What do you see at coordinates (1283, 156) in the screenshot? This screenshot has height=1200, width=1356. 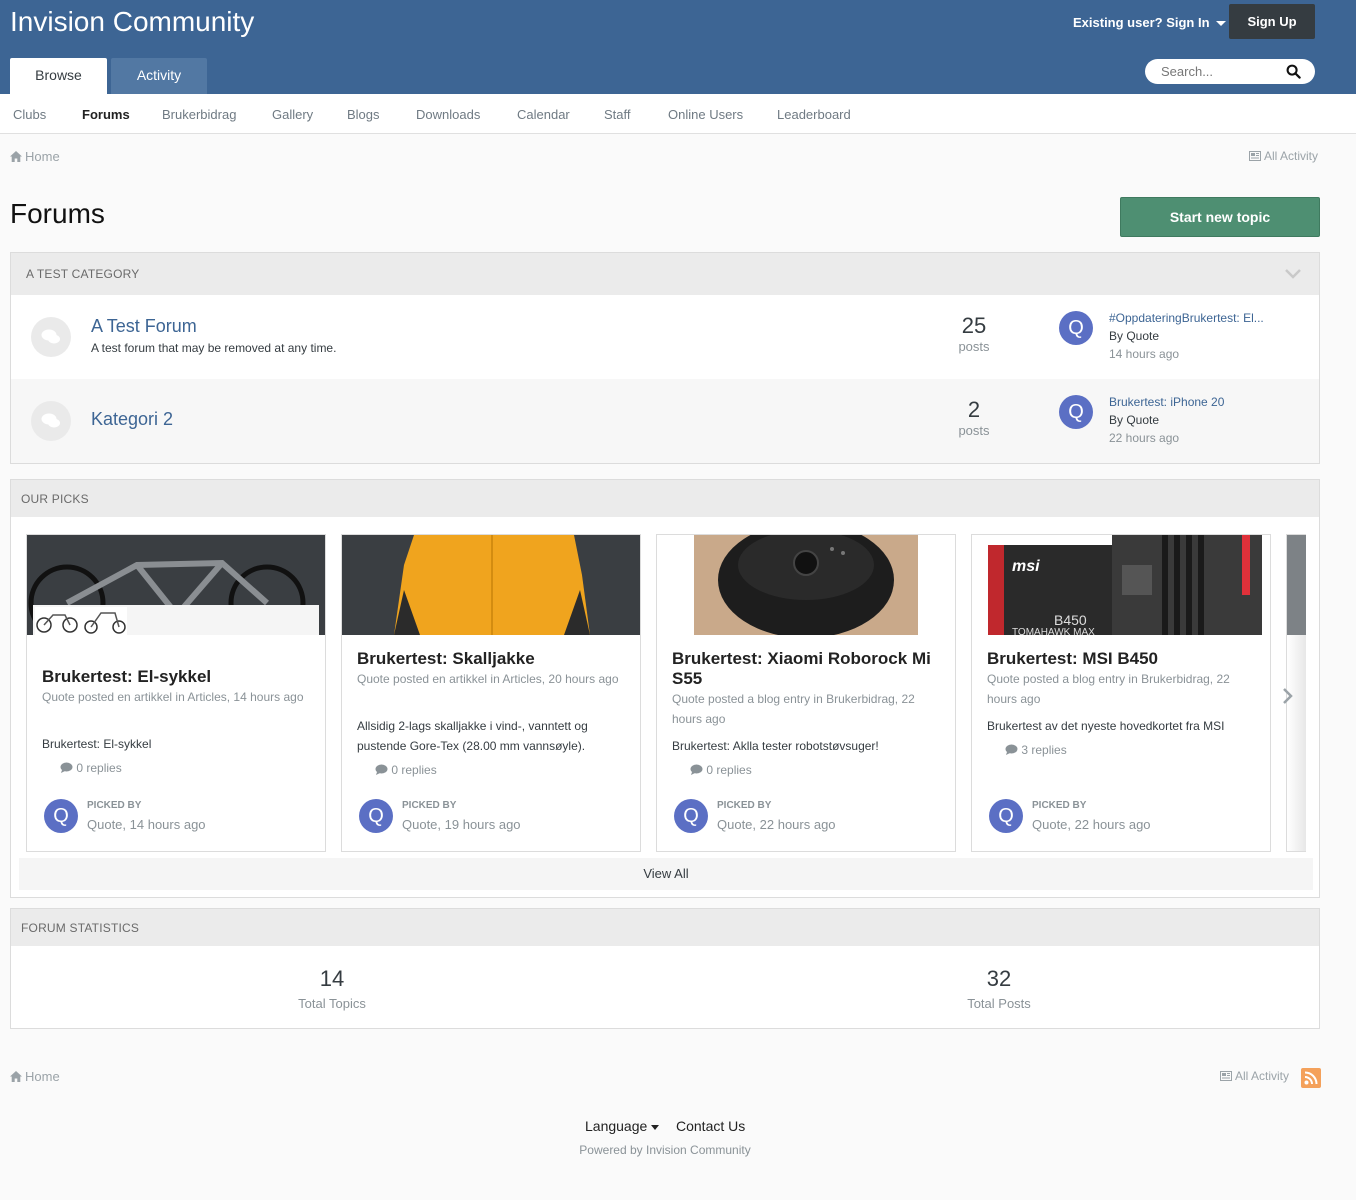 I see `all-activity-link: All Activity` at bounding box center [1283, 156].